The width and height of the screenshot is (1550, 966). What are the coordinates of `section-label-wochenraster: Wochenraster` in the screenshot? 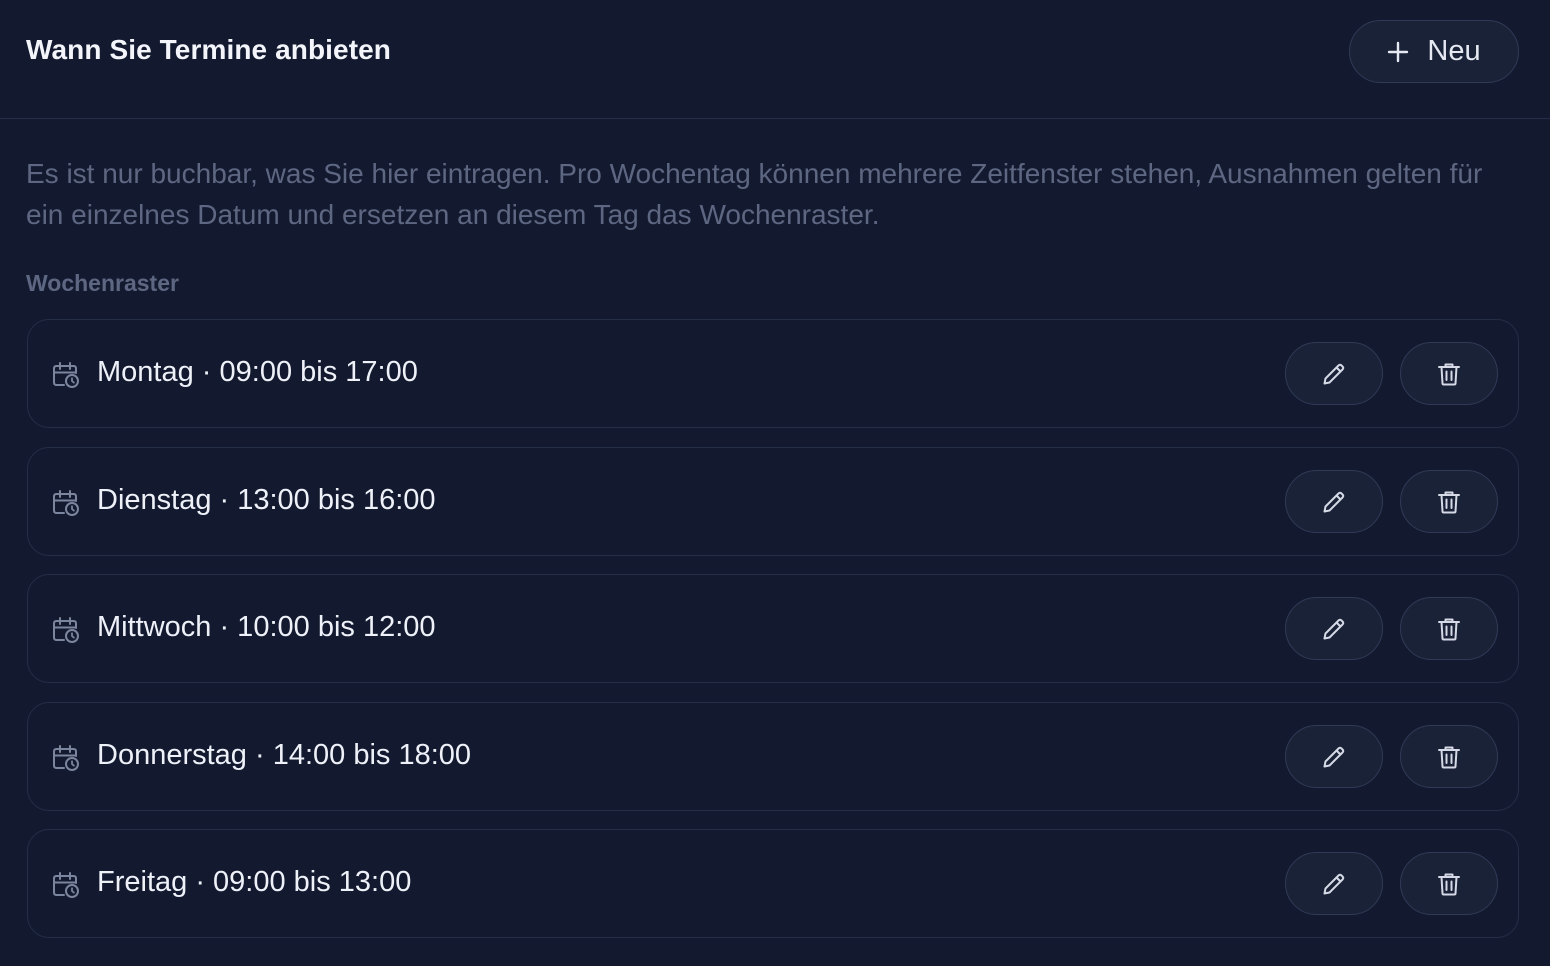 It's located at (102, 283).